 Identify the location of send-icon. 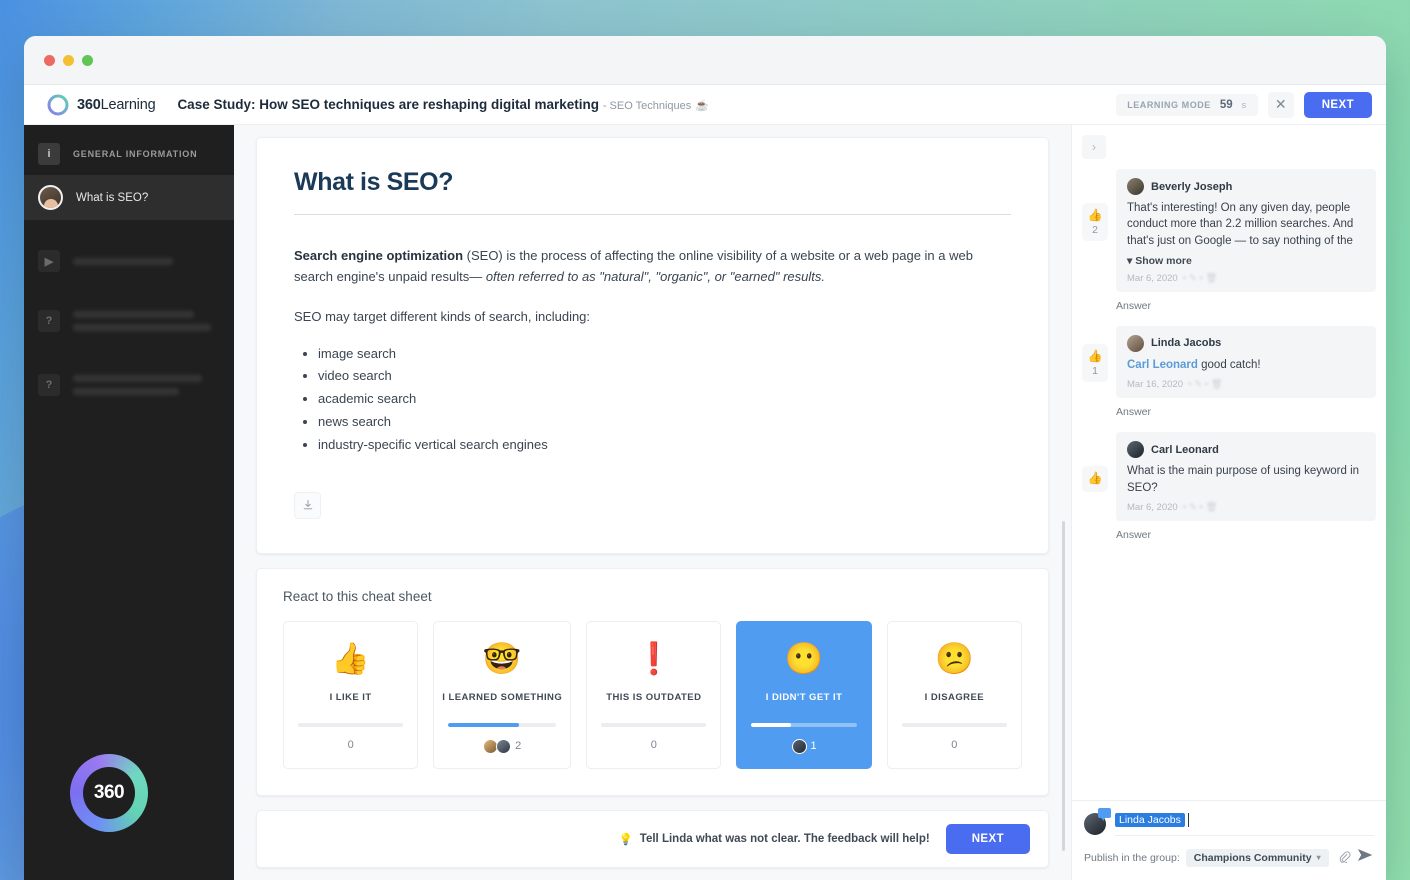
(1365, 857).